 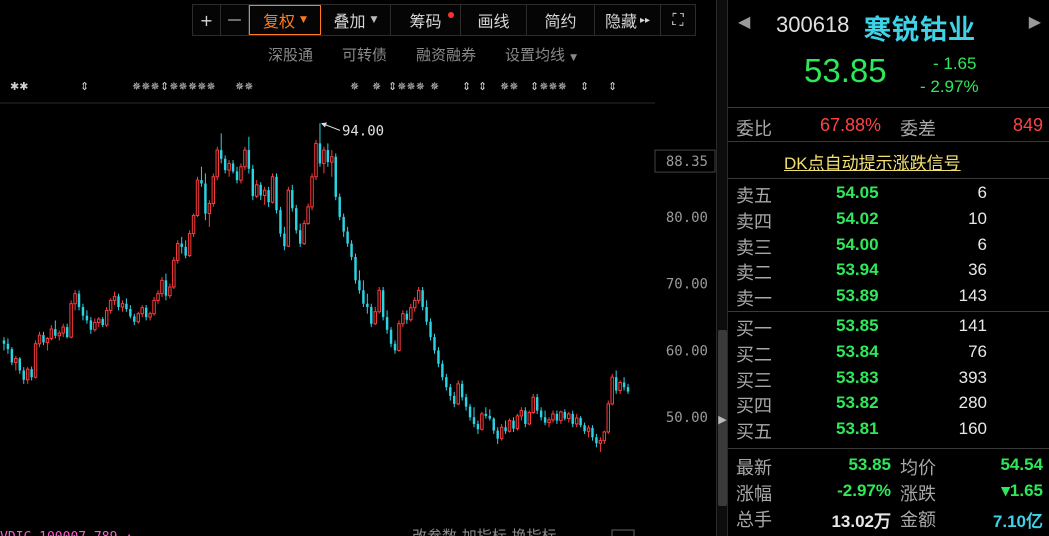 I want to click on double-arrow-icon: ▸▸, so click(x=645, y=20).